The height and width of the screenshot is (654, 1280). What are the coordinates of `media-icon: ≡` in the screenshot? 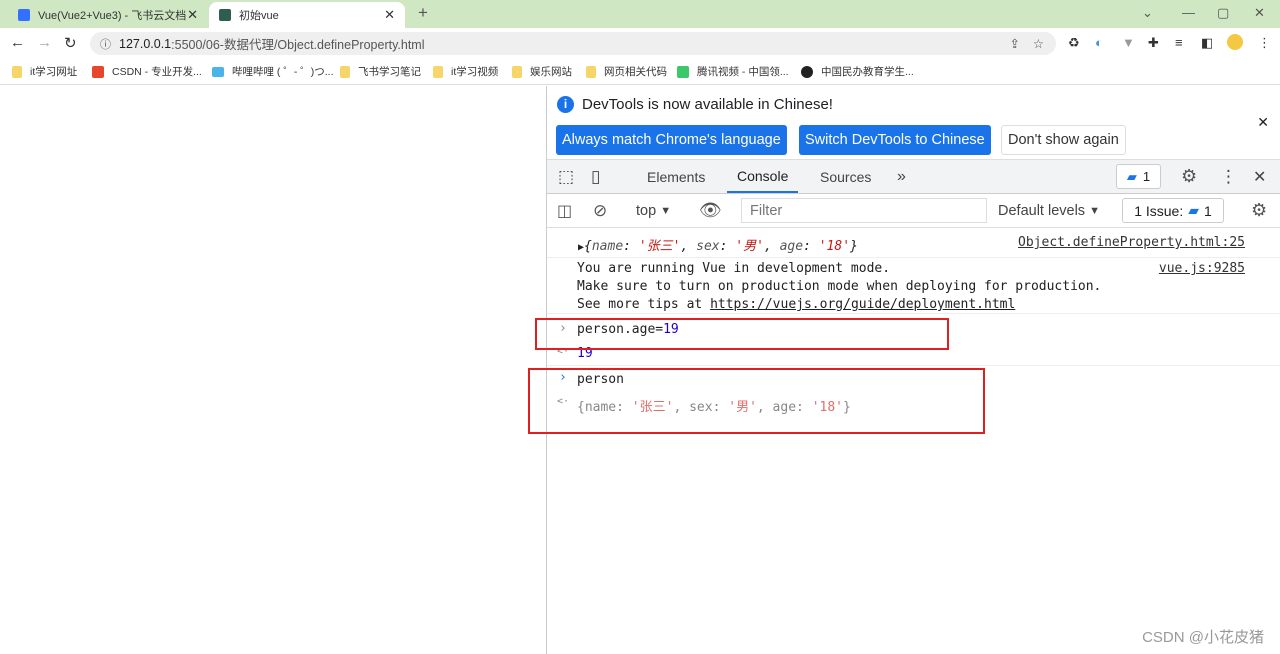 It's located at (1179, 42).